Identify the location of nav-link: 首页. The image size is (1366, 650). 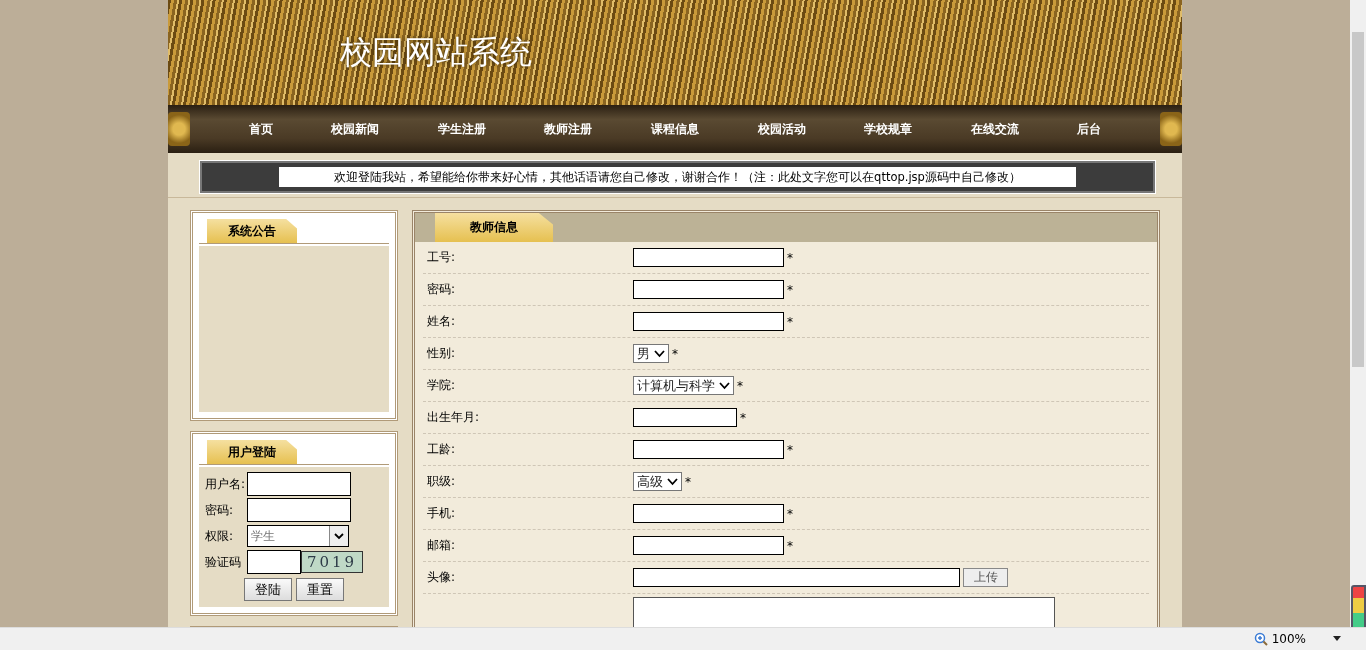
(260, 129).